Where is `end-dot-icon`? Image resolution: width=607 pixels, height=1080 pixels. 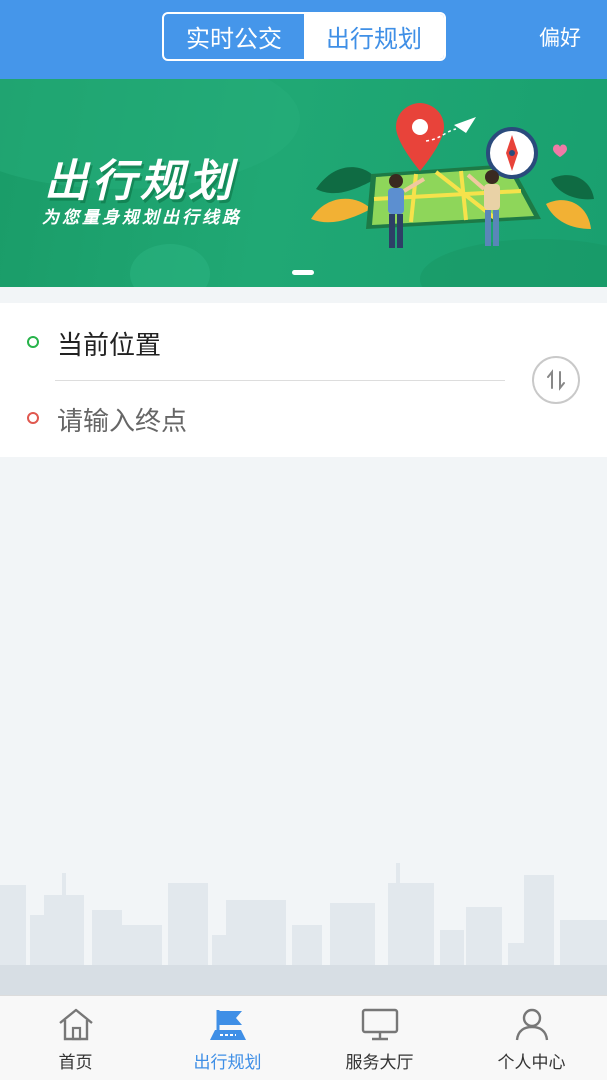
end-dot-icon is located at coordinates (33, 418).